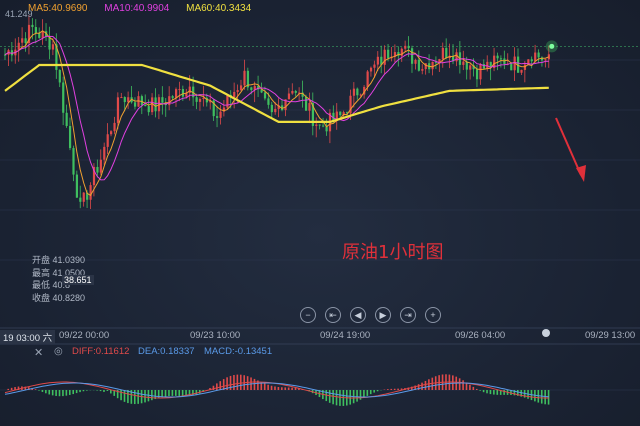 This screenshot has width=640, height=426. I want to click on scroll-forward-button: ▶, so click(383, 315).